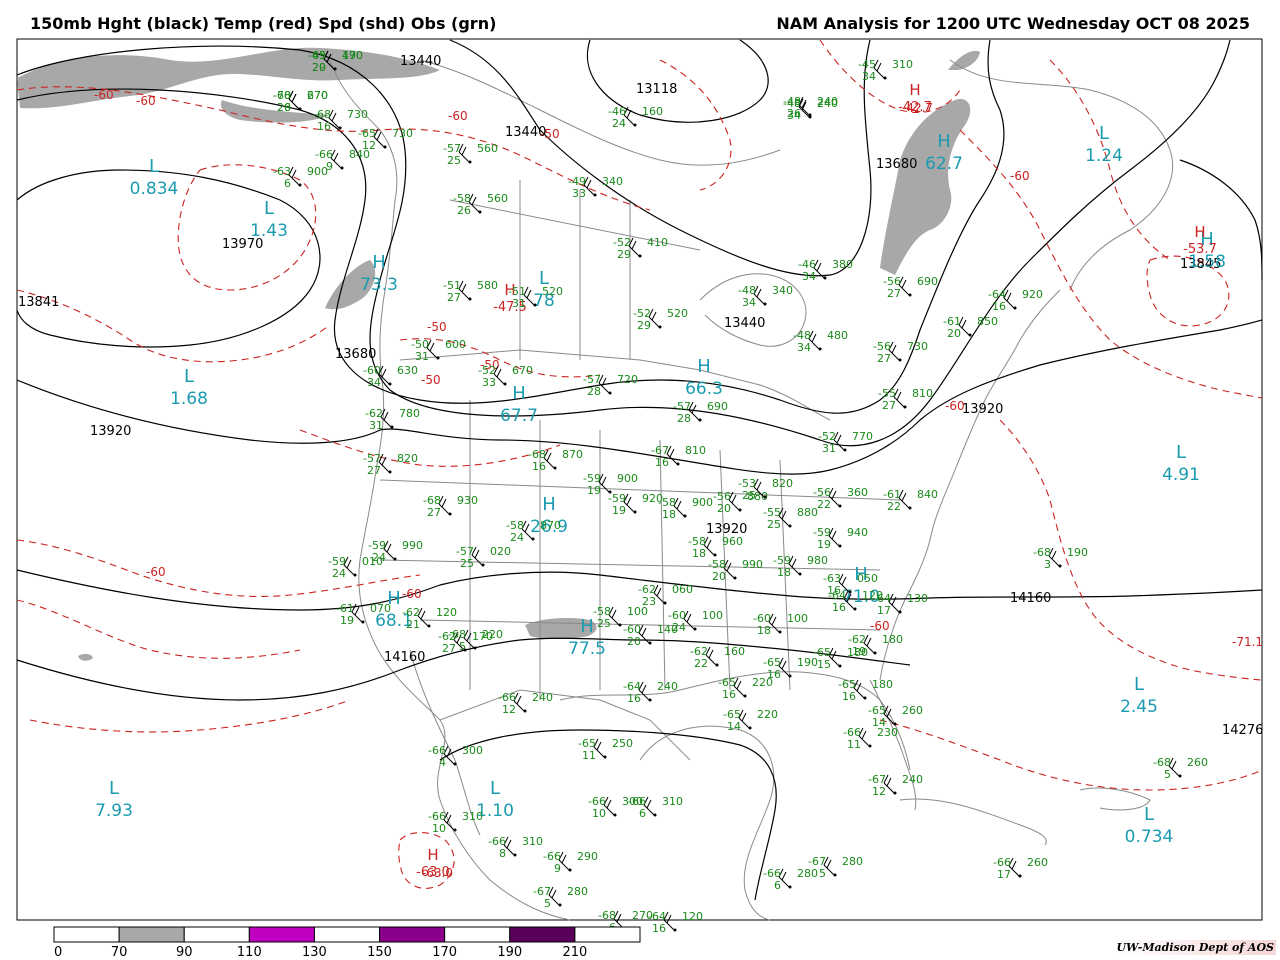  What do you see at coordinates (744, 323) in the screenshot?
I see `height-label: 13440` at bounding box center [744, 323].